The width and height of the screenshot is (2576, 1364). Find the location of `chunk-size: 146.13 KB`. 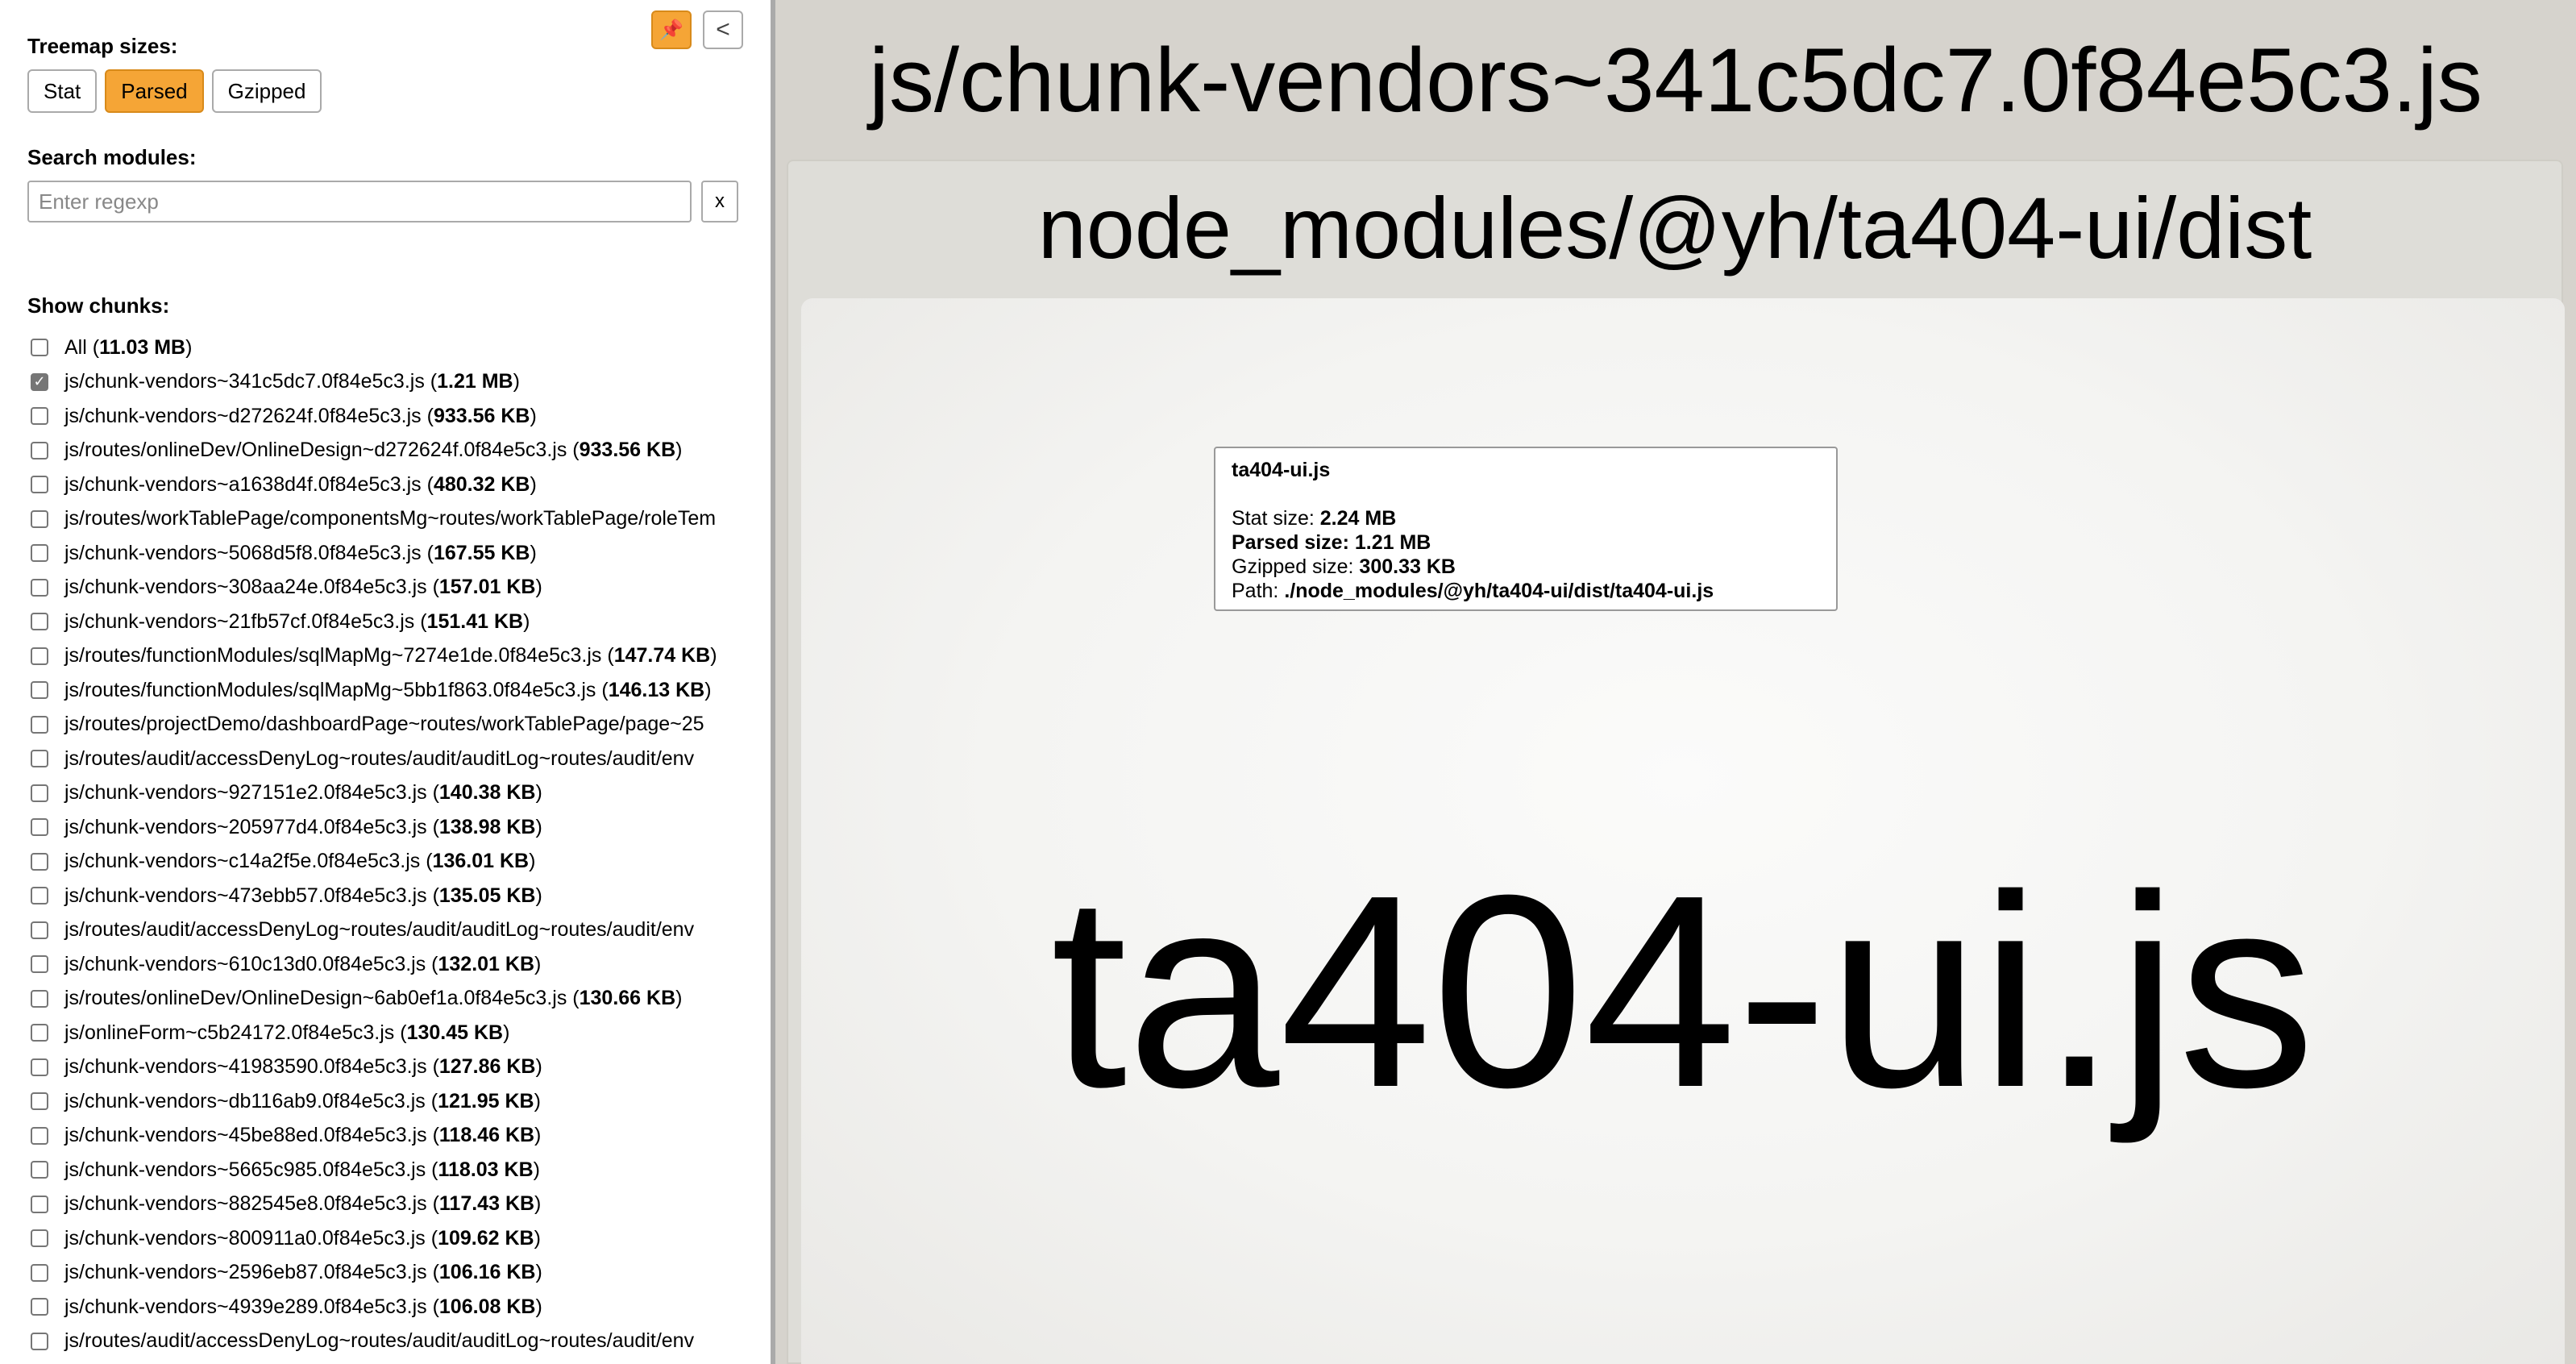

chunk-size: 146.13 KB is located at coordinates (656, 689).